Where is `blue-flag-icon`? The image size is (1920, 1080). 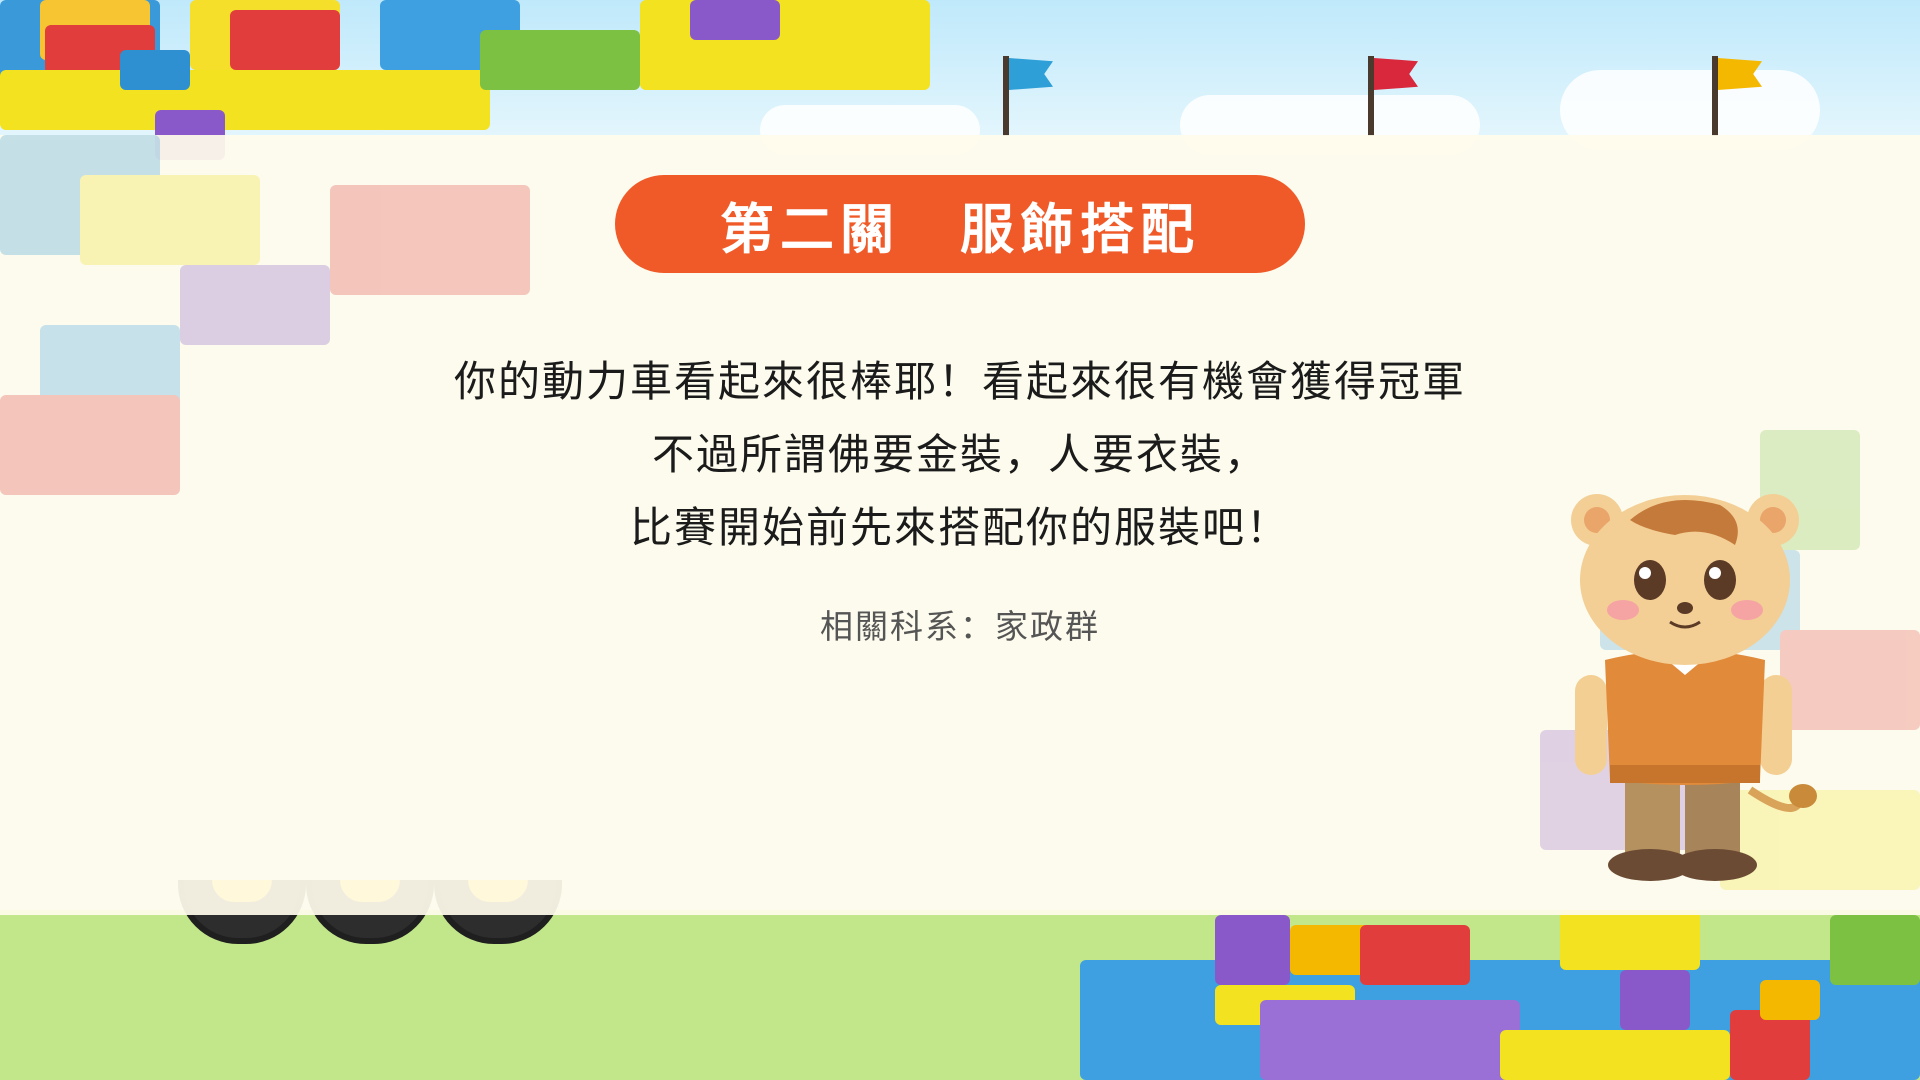
blue-flag-icon is located at coordinates (1028, 96).